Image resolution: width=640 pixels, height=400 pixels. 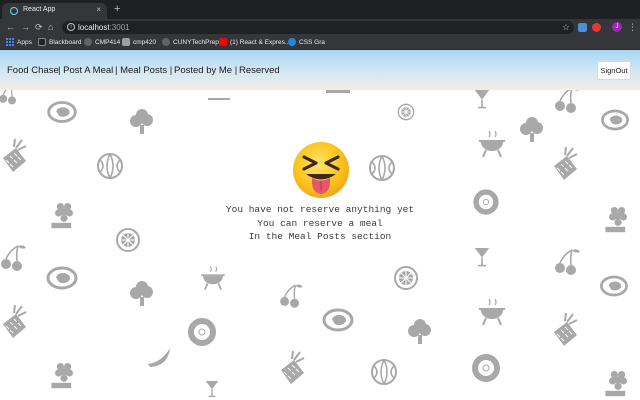 I want to click on browser-tab: React App ×, so click(x=54, y=11).